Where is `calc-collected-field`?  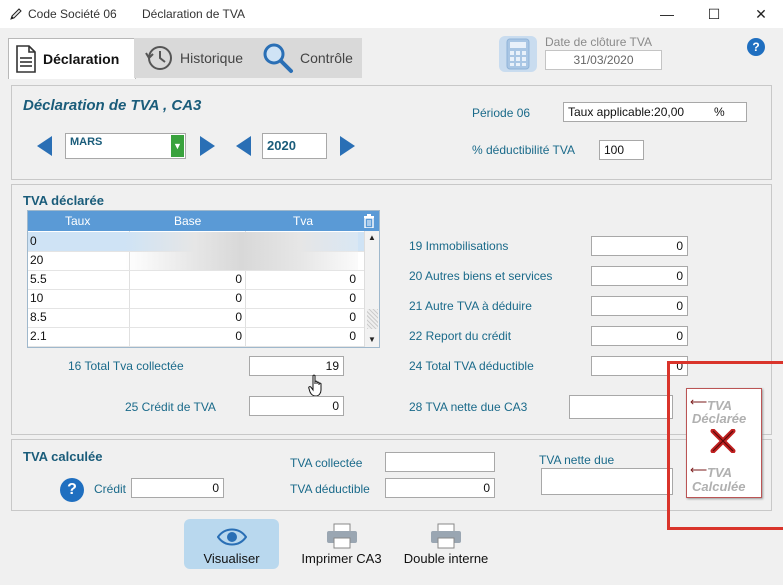
calc-collected-field is located at coordinates (440, 462).